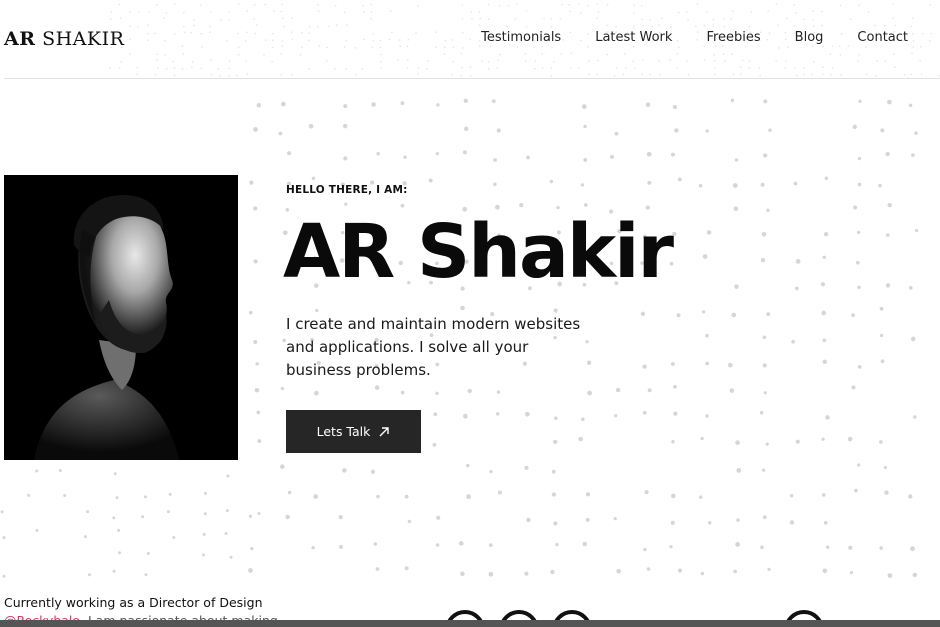 This screenshot has width=940, height=627. What do you see at coordinates (809, 37) in the screenshot?
I see `nav-blog: Blog` at bounding box center [809, 37].